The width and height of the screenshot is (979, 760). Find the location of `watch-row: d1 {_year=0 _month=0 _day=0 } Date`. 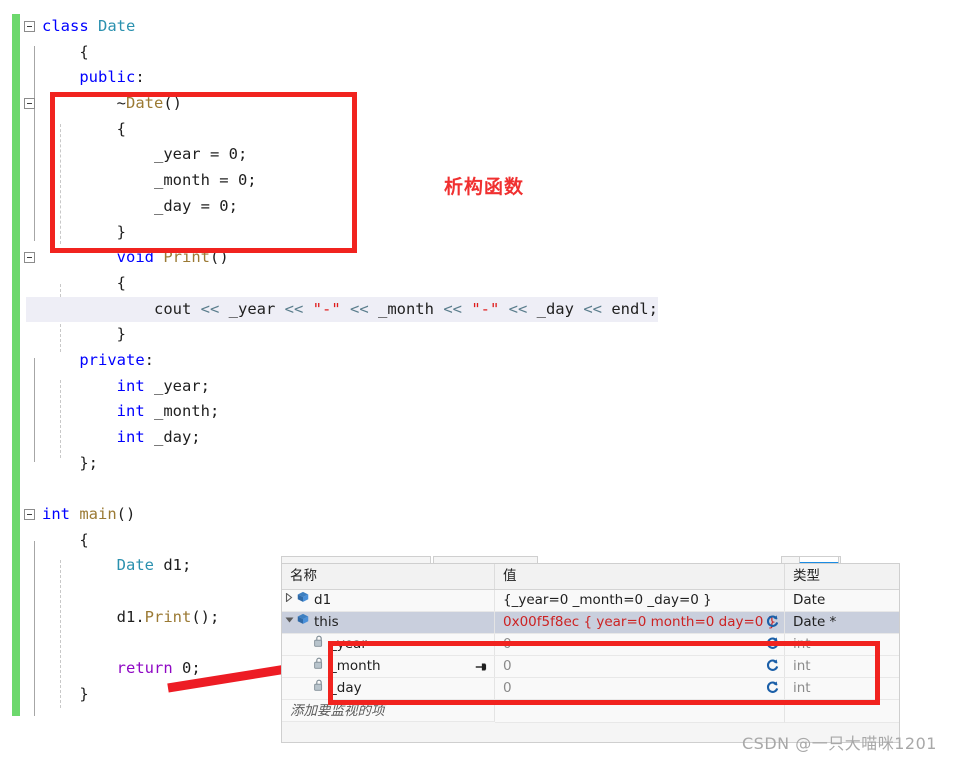

watch-row: d1 {_year=0 _month=0 _day=0 } Date is located at coordinates (590, 601).